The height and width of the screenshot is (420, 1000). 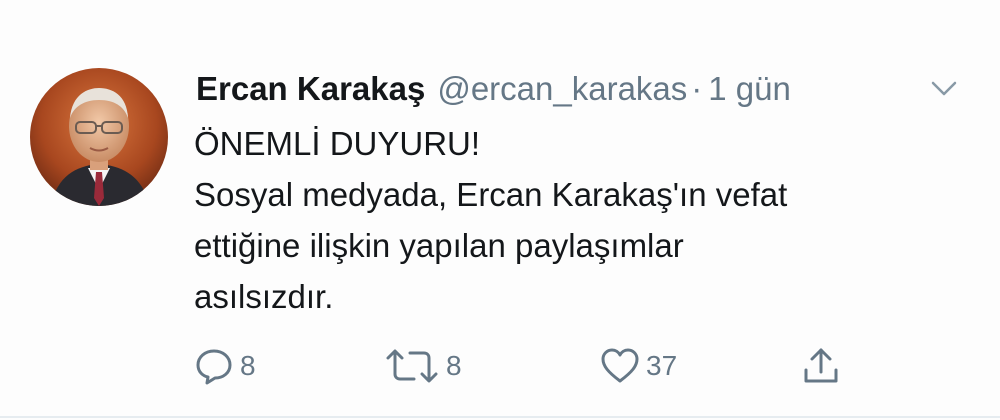 I want to click on reply-button: 8, so click(x=225, y=366).